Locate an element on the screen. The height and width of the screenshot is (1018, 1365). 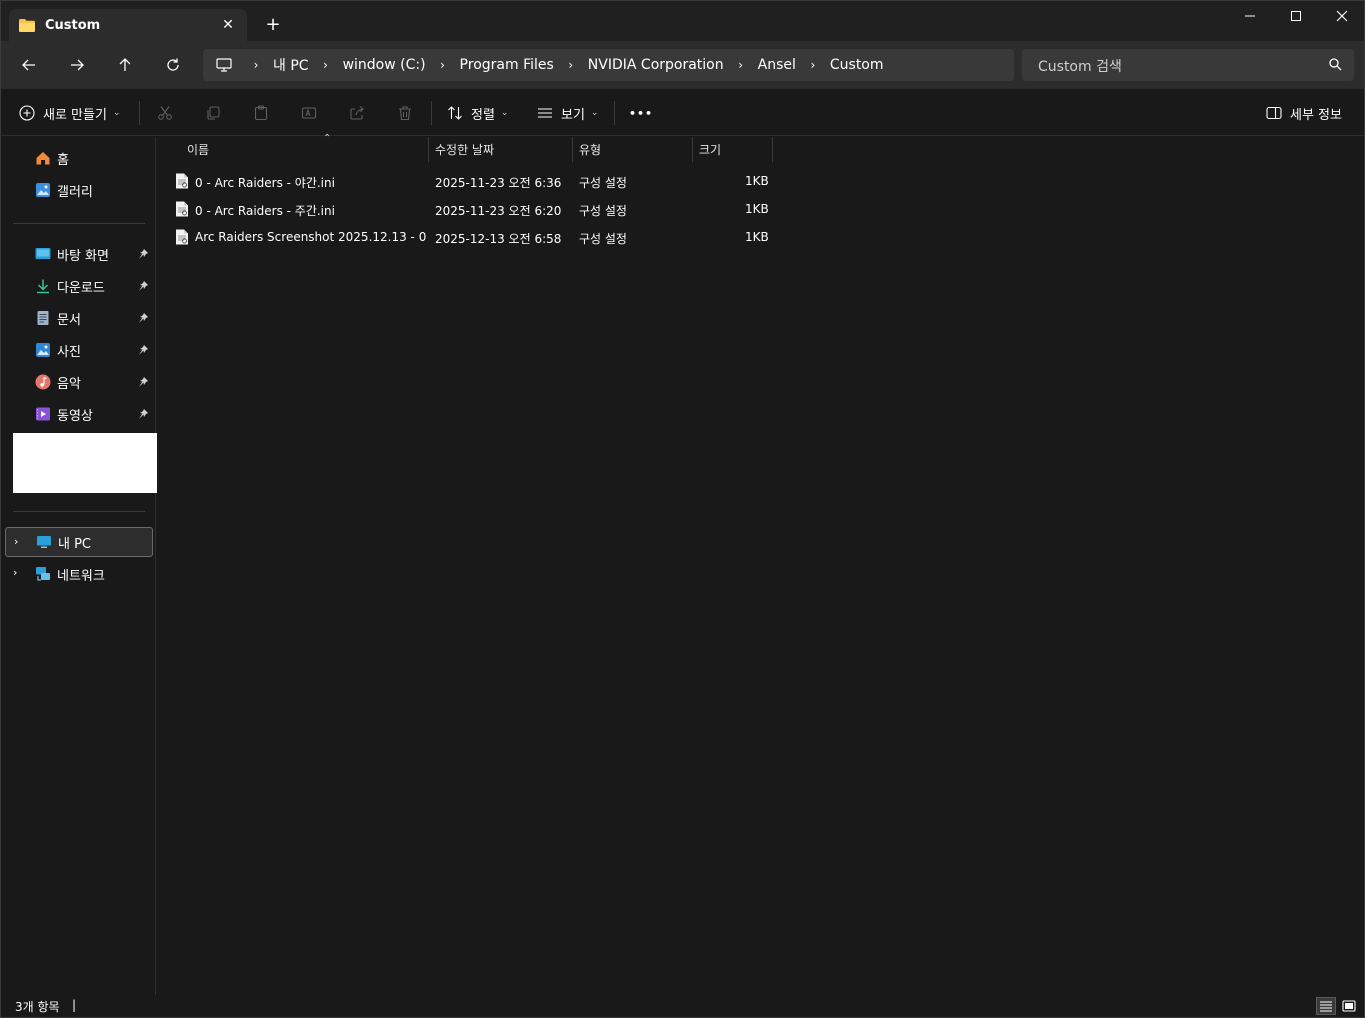
file-name: 0 - Arc Raiders - 주간.ini is located at coordinates (265, 211).